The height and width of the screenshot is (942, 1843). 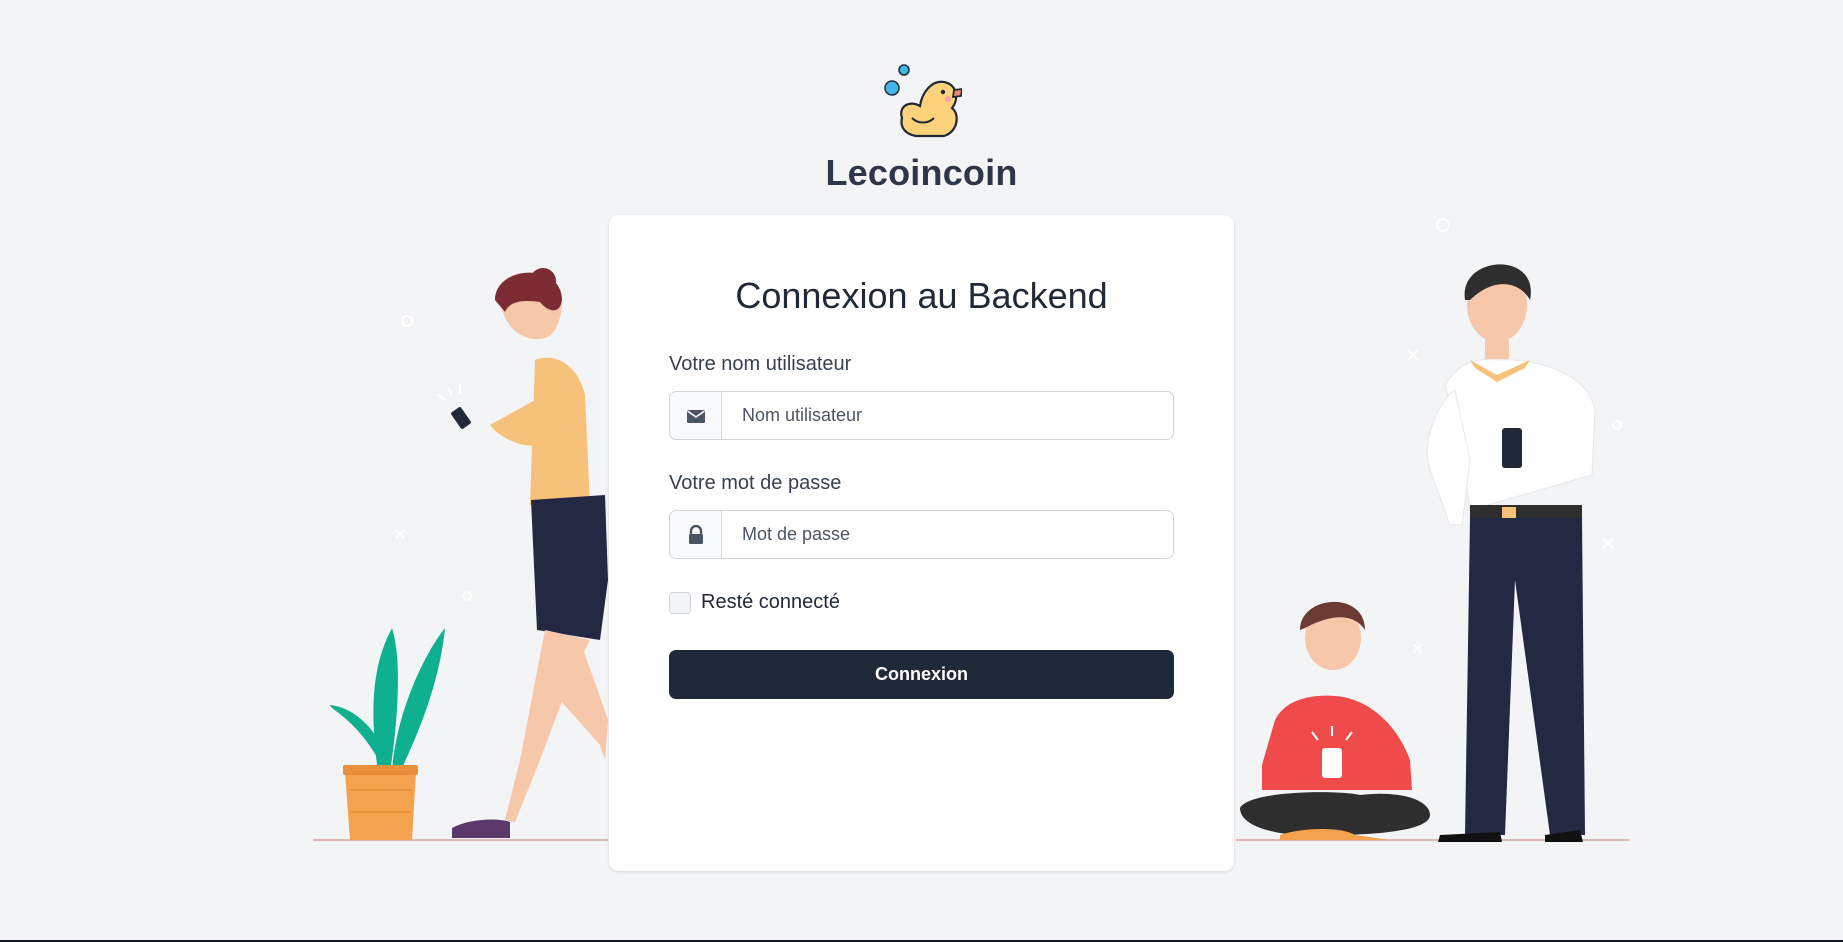 I want to click on remember-me-checkbox, so click(x=680, y=602).